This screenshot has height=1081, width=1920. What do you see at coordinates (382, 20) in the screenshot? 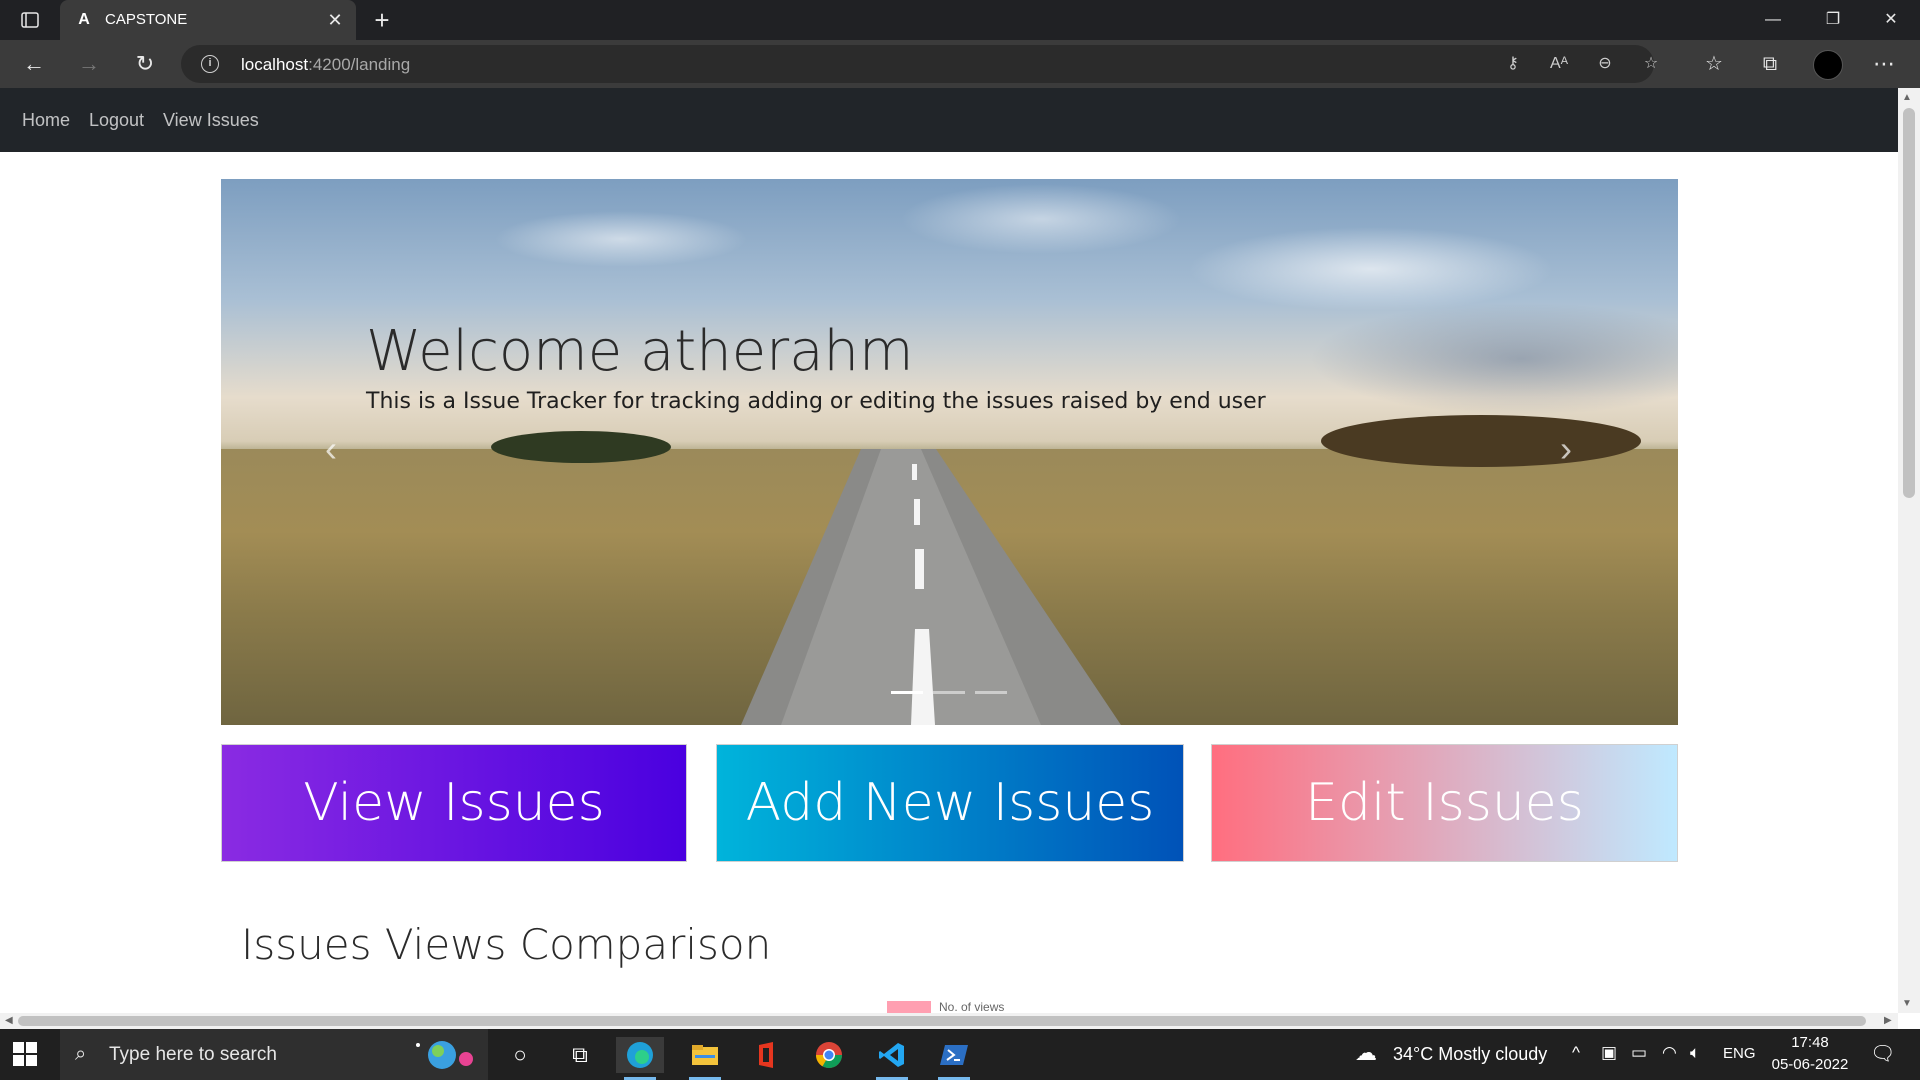
I see `new-tab-plus-icon: +` at bounding box center [382, 20].